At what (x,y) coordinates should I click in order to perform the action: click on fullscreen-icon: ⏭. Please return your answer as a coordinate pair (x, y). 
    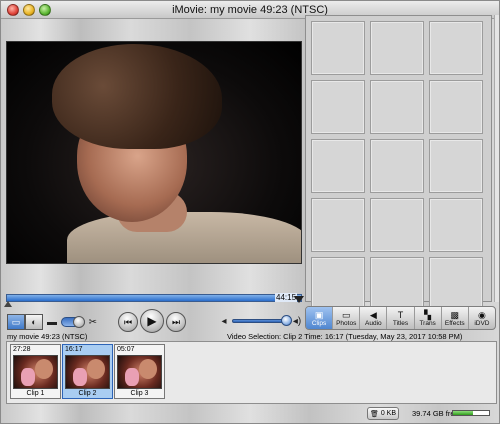
    Looking at the image, I should click on (176, 321).